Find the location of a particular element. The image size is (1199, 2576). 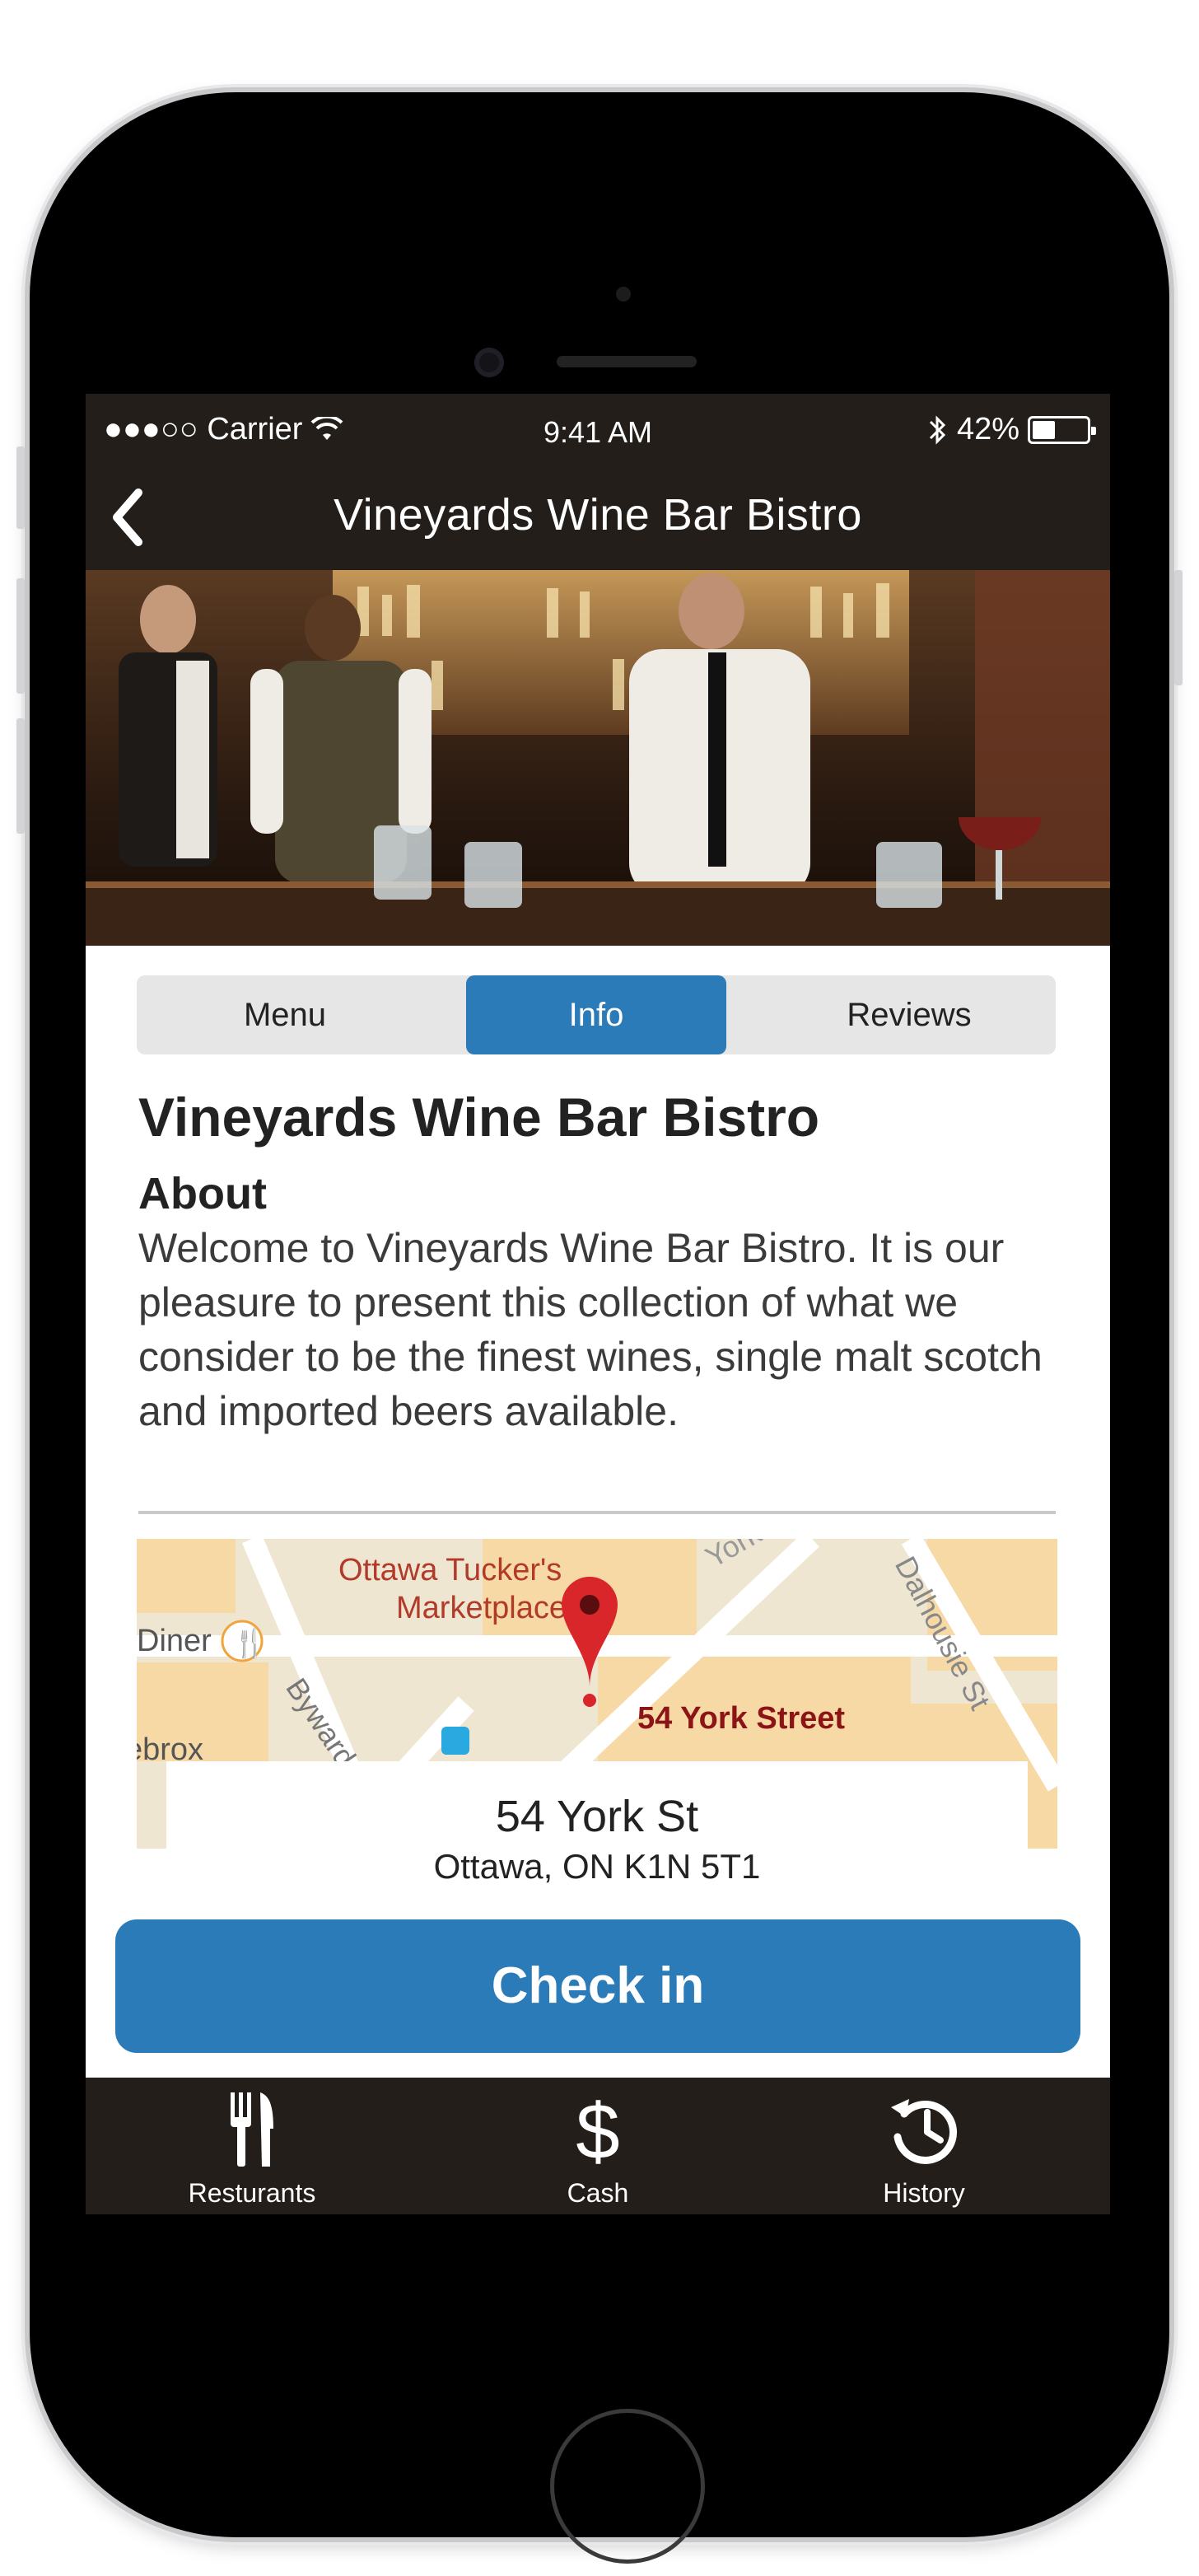

tab-cash-label: Cash is located at coordinates (598, 2193).